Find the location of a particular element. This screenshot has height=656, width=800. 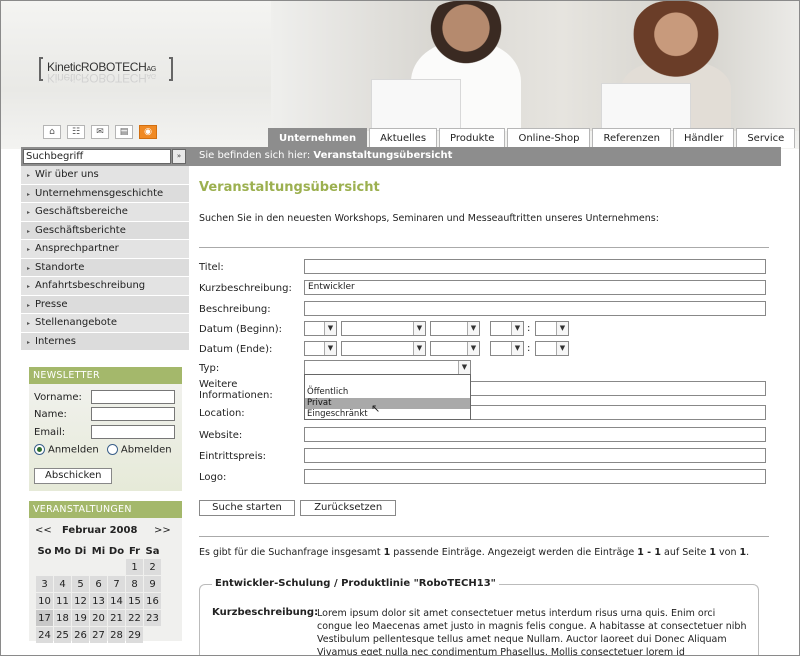

suche-starten-button: Suche starten is located at coordinates (247, 508).